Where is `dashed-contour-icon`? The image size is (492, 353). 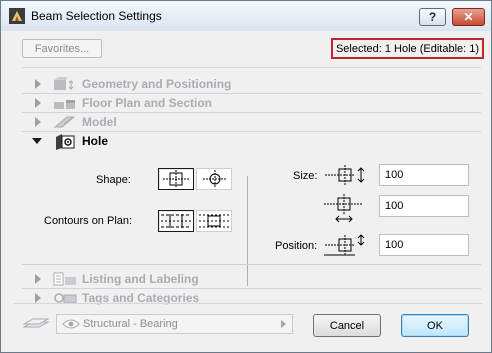
dashed-contour-icon is located at coordinates (176, 221).